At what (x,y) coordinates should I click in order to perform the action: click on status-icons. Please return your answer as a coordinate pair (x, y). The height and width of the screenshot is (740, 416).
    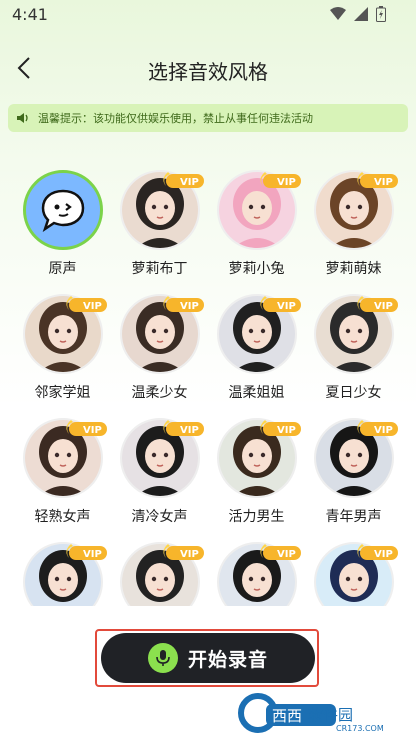
    Looking at the image, I should click on (358, 14).